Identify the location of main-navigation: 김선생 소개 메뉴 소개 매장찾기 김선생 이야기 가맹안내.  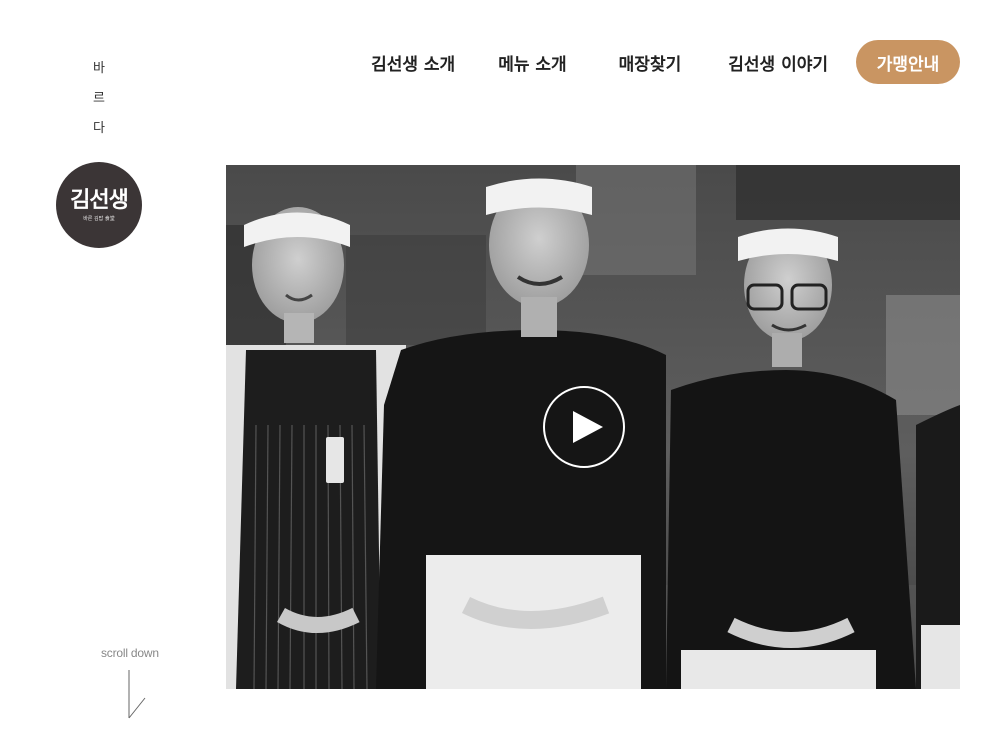
(665, 62).